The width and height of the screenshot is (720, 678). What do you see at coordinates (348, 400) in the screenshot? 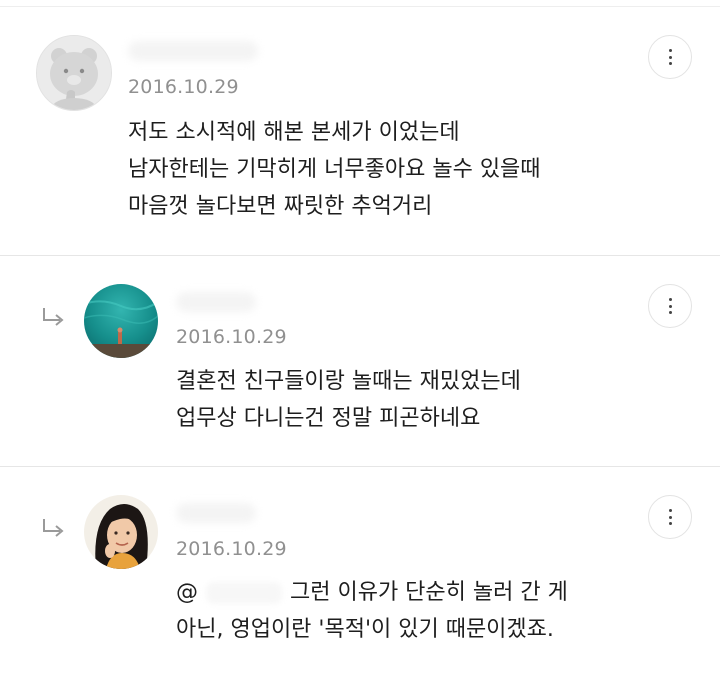
I see `comment-body: 결혼전 친구들이랑 놀때는 재밌었는데 업무상 다니는건 정말 피곤하네요` at bounding box center [348, 400].